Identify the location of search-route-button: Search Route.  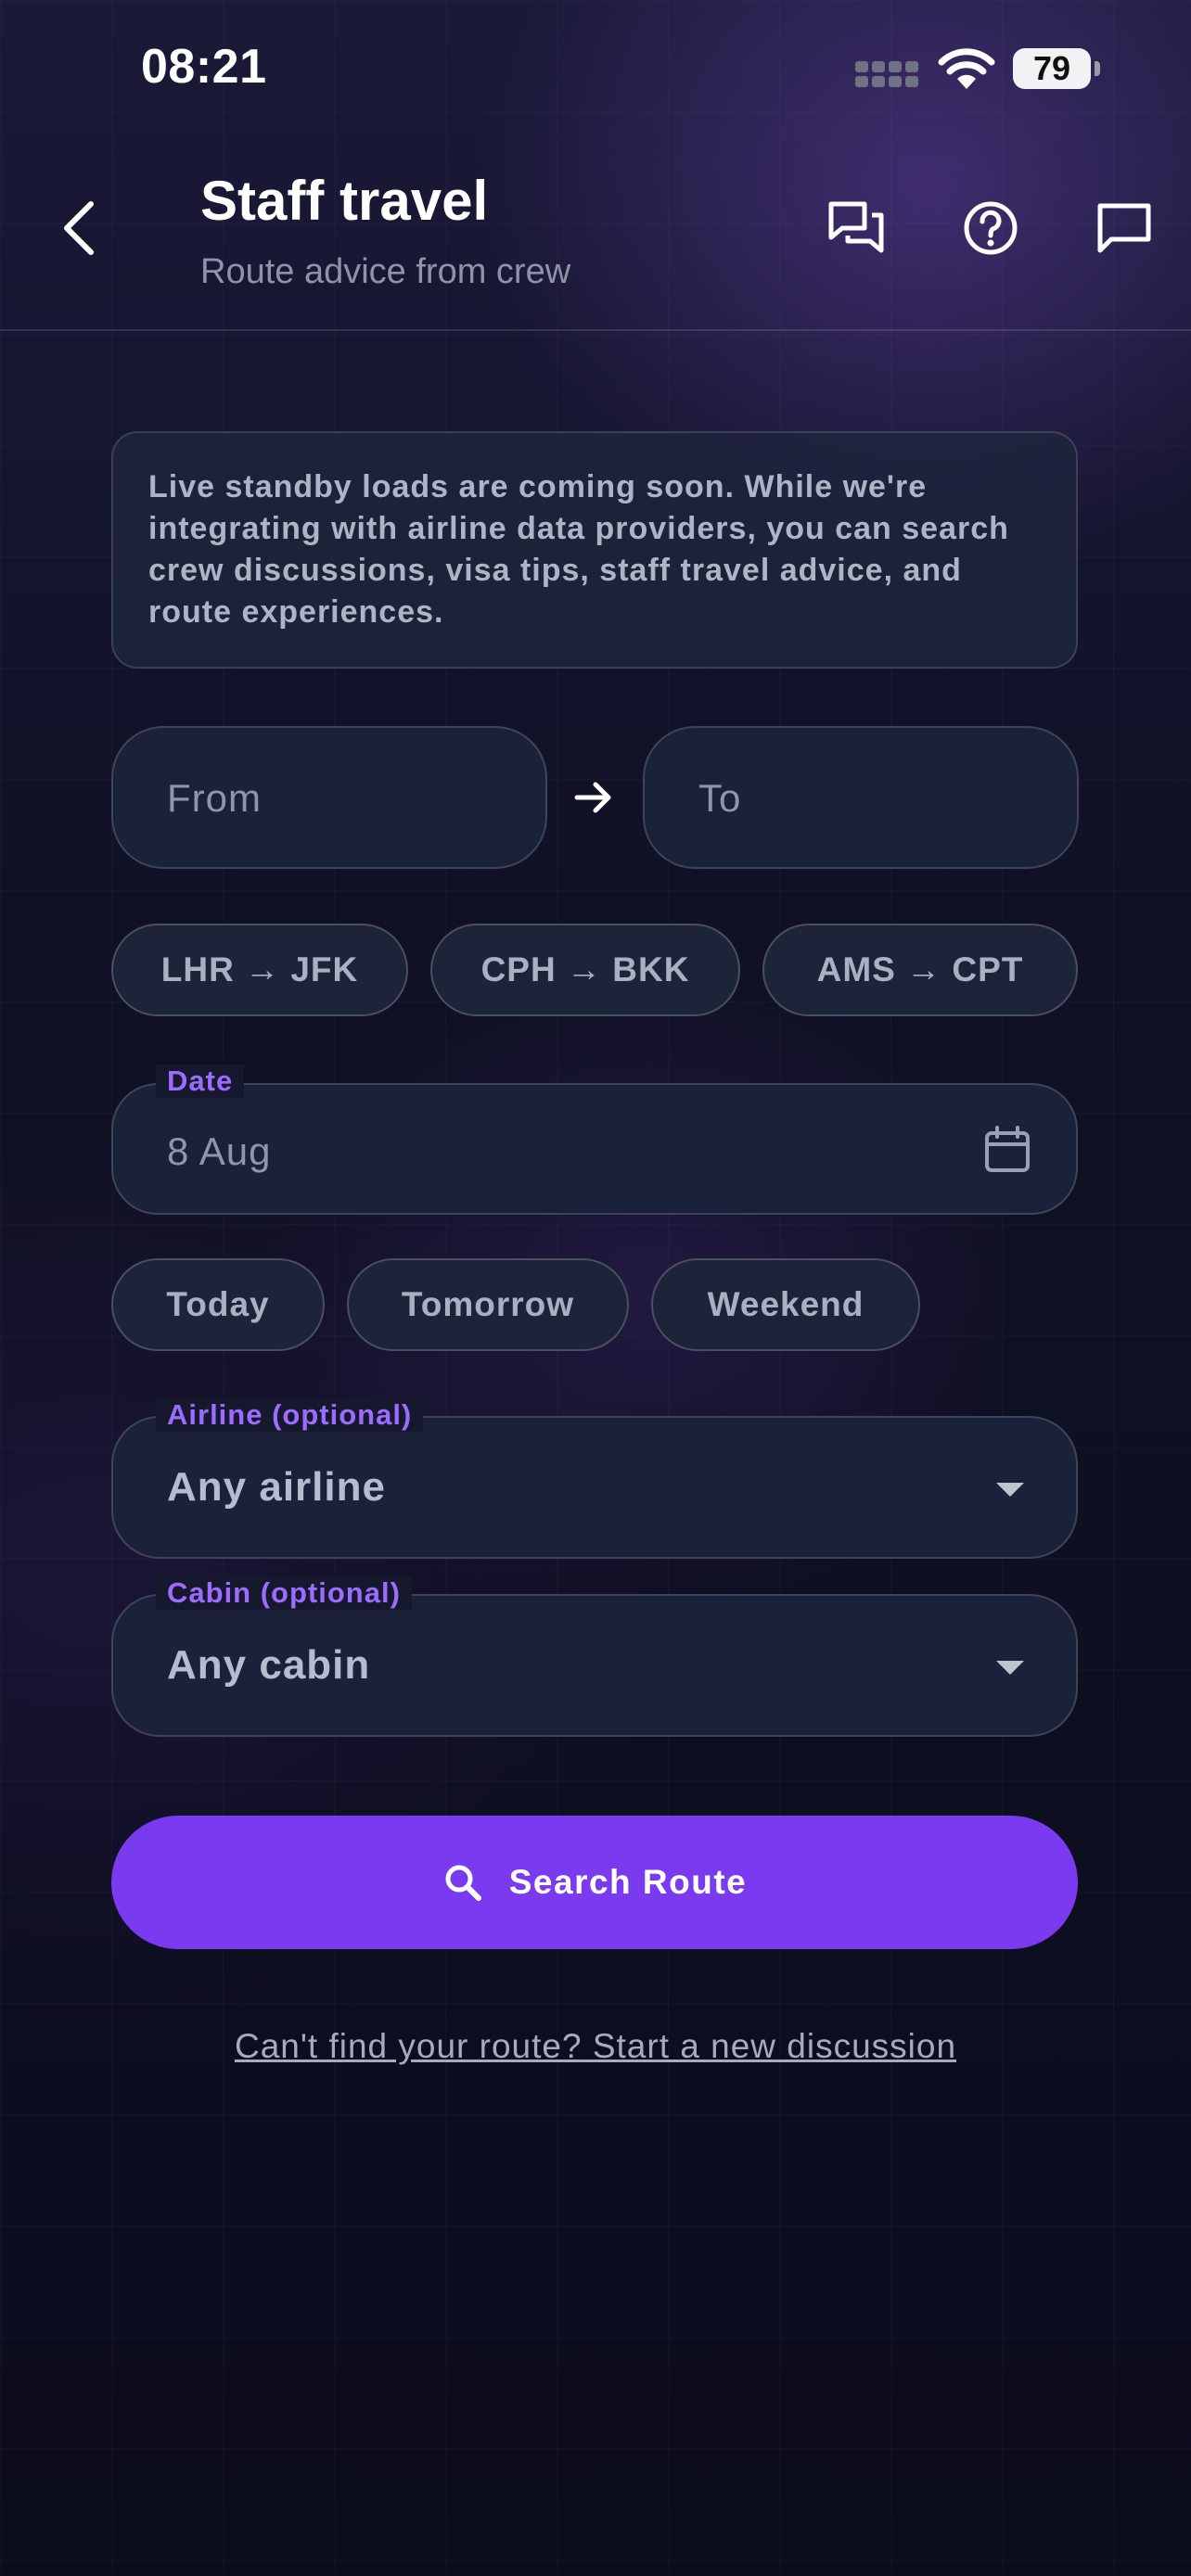
(594, 1882).